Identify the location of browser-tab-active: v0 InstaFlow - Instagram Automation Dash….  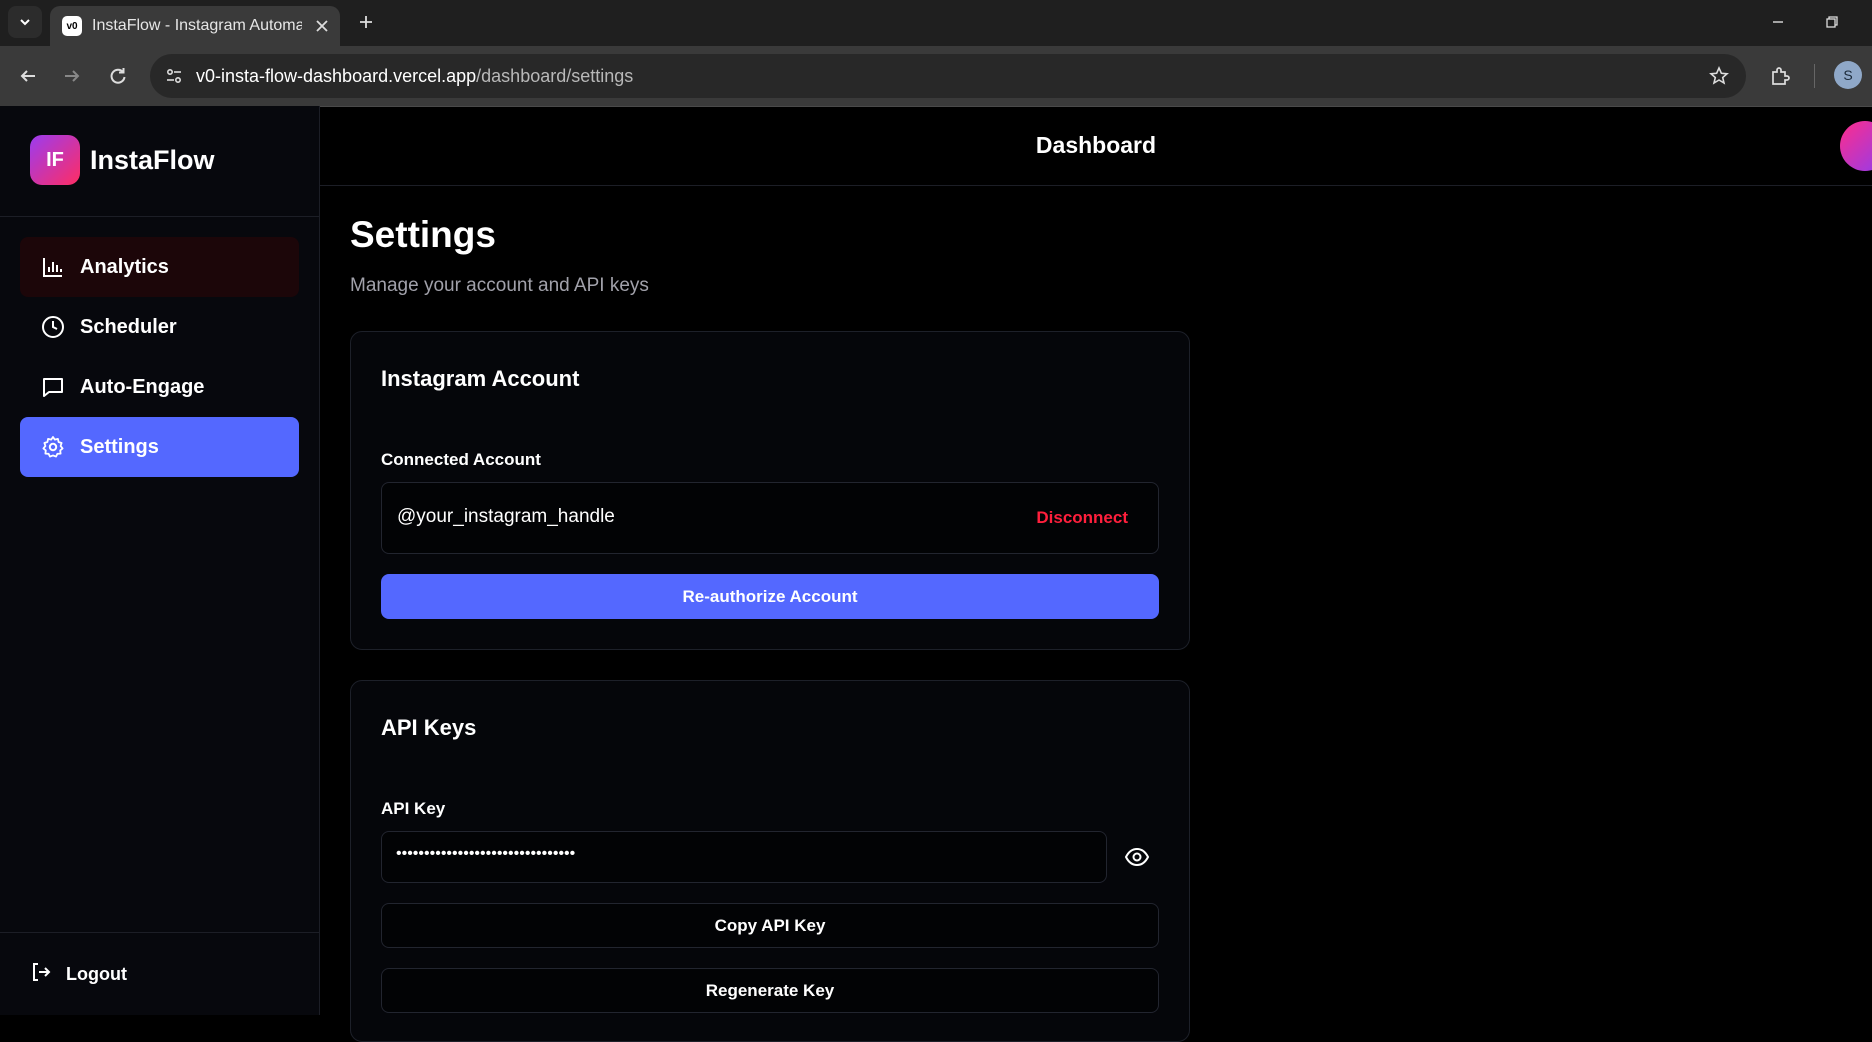
(195, 26).